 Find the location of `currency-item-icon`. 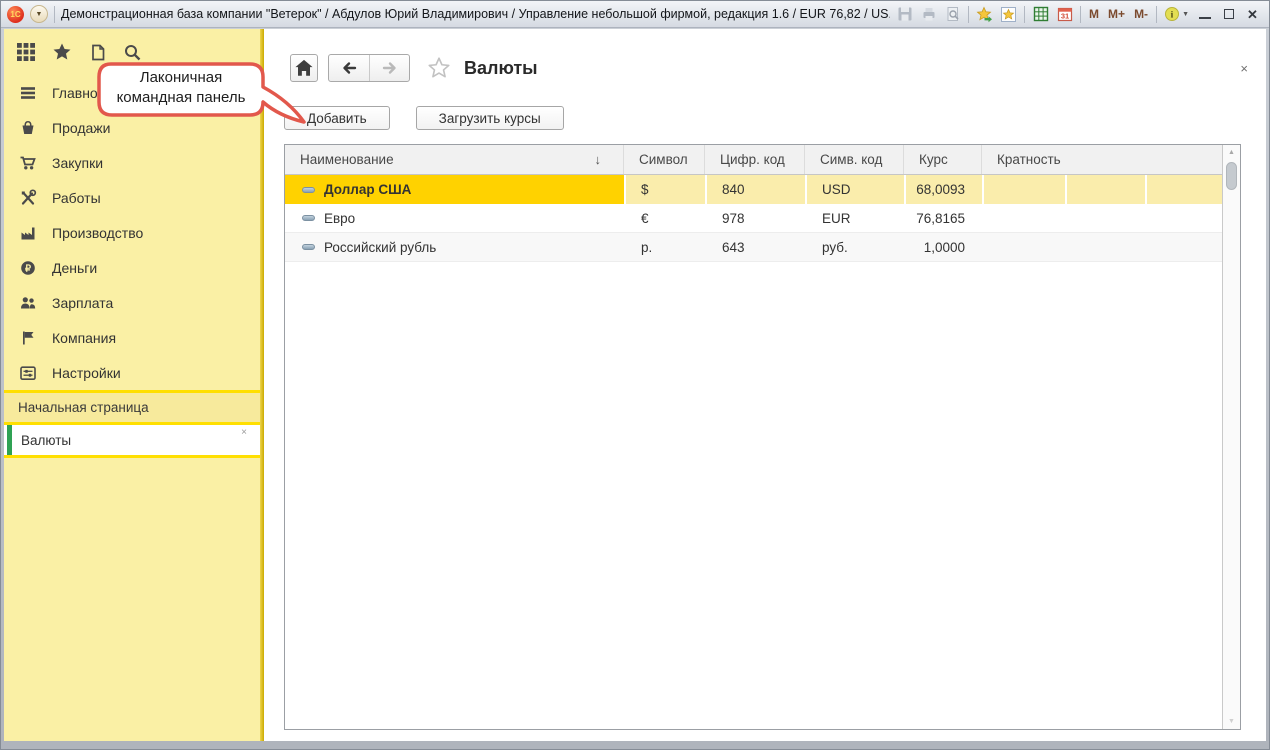

currency-item-icon is located at coordinates (308, 247).